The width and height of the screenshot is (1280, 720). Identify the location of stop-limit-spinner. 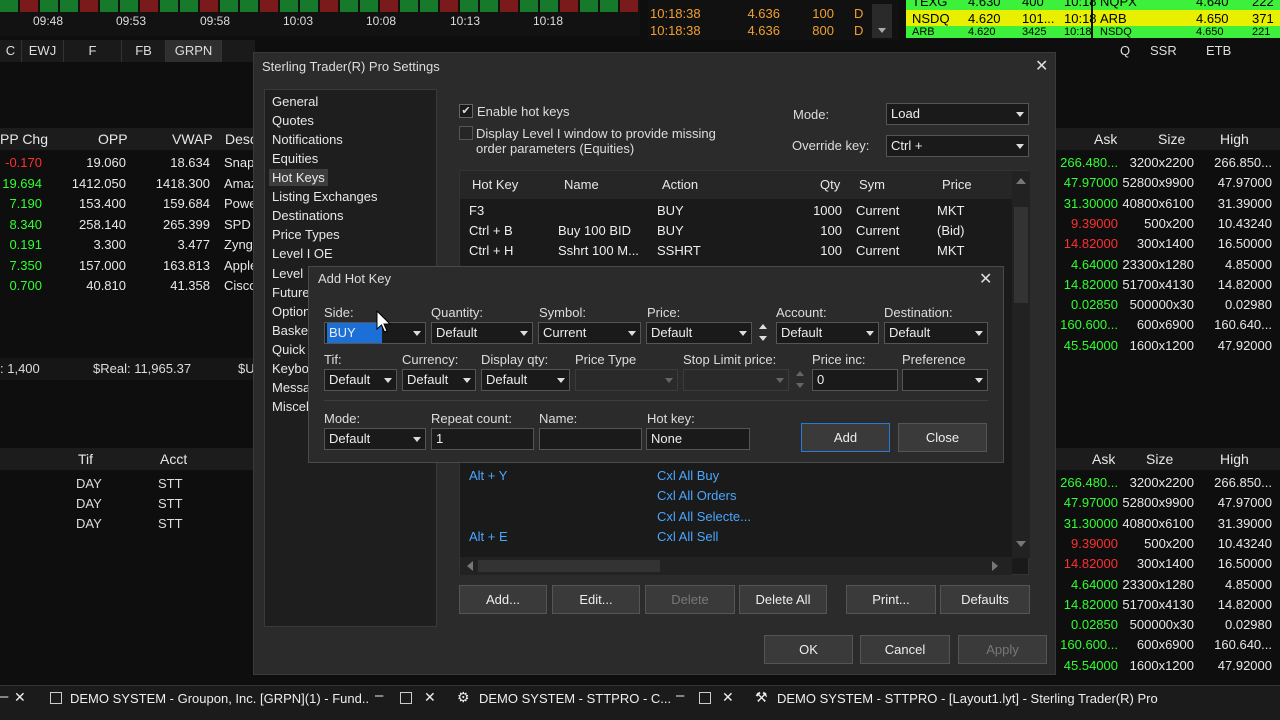
(800, 380).